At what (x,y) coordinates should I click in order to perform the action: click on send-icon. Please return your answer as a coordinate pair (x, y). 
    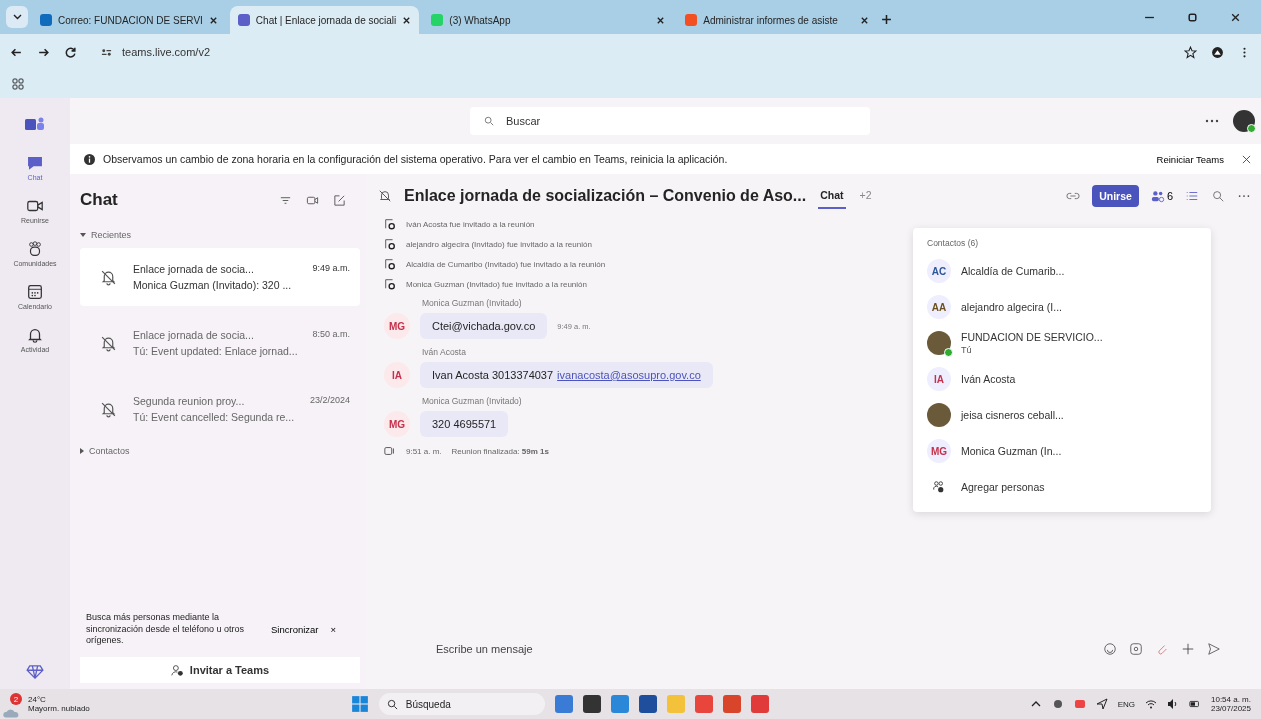
    Looking at the image, I should click on (1214, 649).